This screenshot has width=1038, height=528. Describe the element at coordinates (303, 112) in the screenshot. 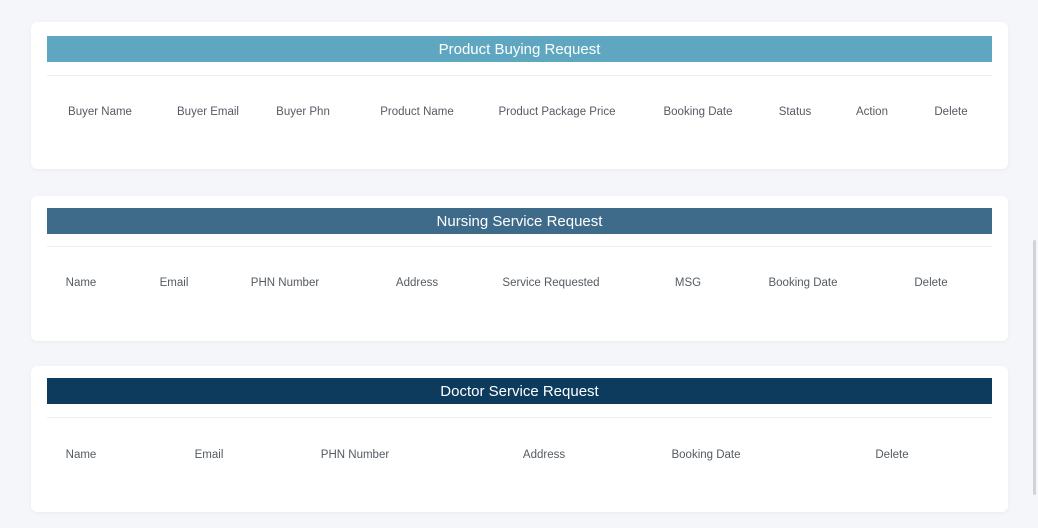

I see `col-buyer-phn: Buyer Phn` at that location.